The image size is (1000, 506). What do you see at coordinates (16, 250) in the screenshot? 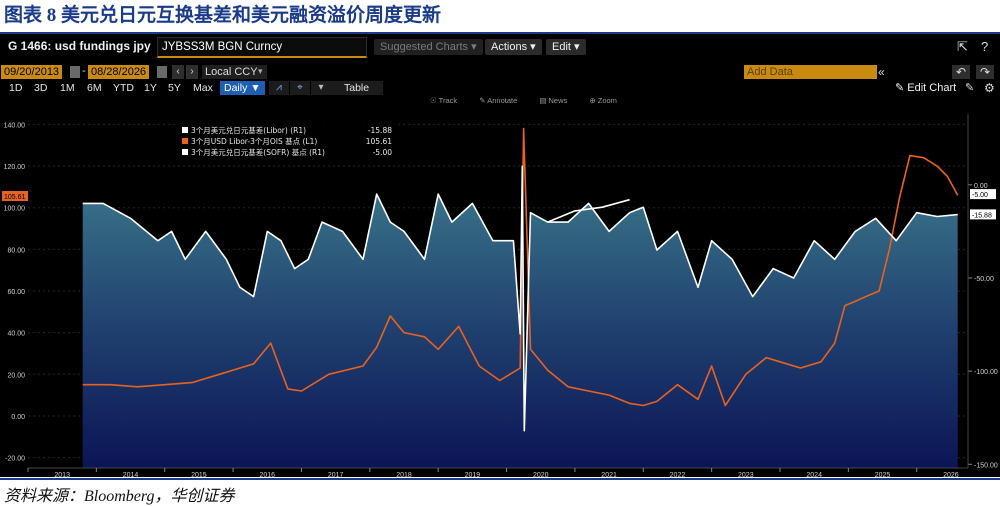
I see `left-axis-tick-label: 80.00` at bounding box center [16, 250].